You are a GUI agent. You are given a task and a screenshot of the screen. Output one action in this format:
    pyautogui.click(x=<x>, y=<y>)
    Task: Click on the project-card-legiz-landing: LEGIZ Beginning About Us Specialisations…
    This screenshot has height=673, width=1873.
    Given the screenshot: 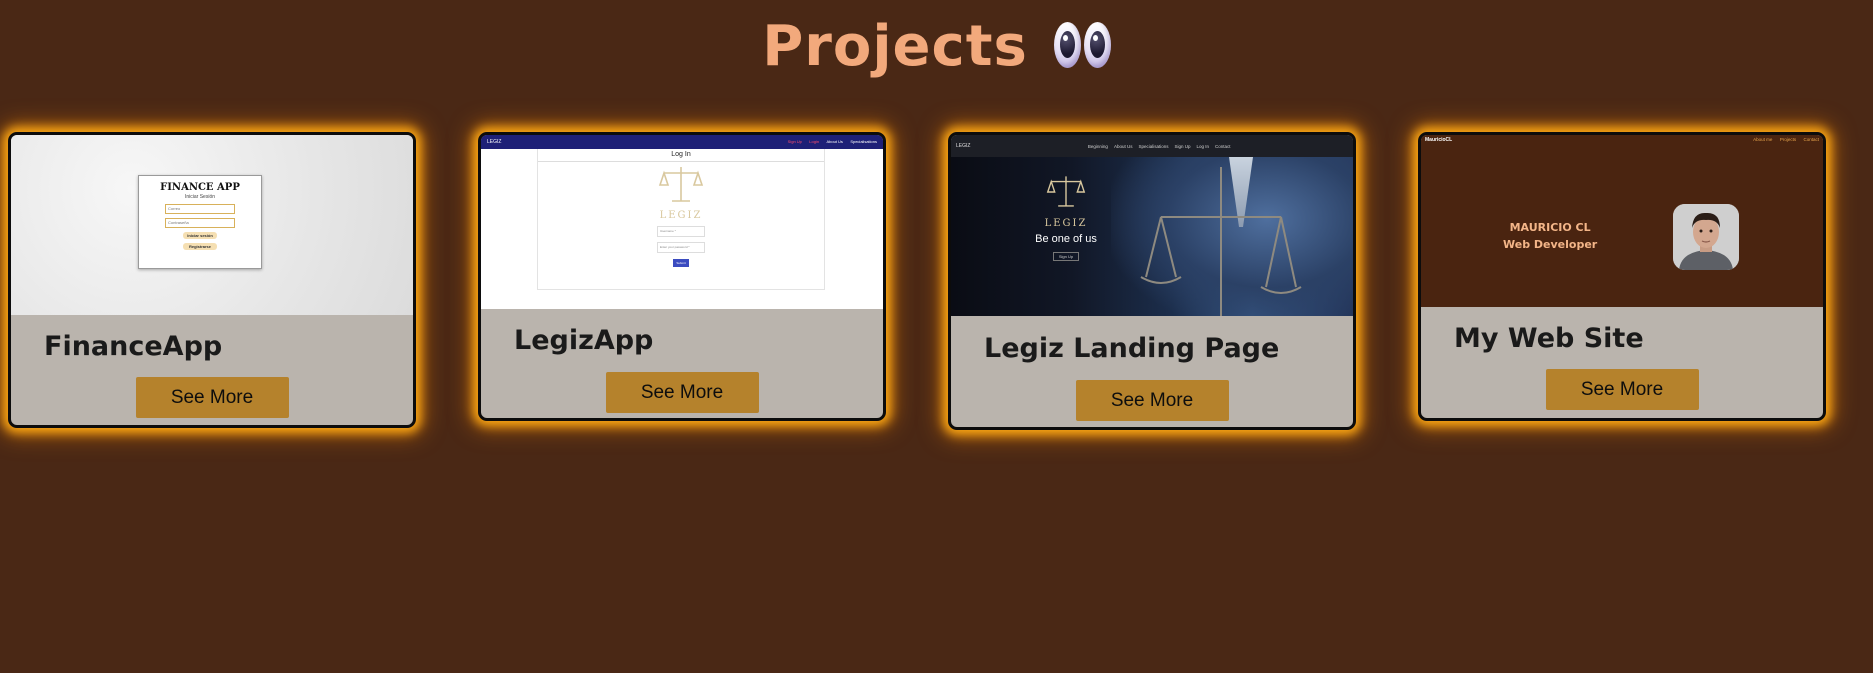 What is the action you would take?
    pyautogui.click(x=1152, y=281)
    